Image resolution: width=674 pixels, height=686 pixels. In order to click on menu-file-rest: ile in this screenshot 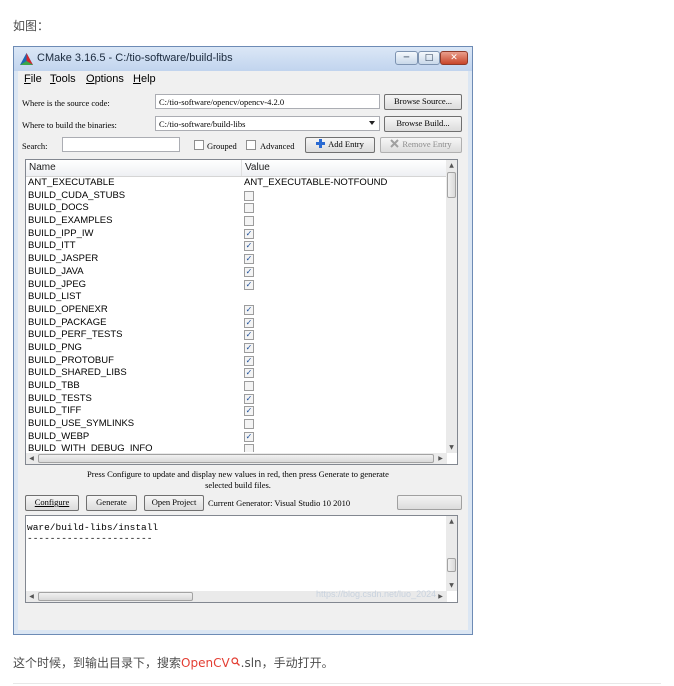, I will do `click(36, 79)`.